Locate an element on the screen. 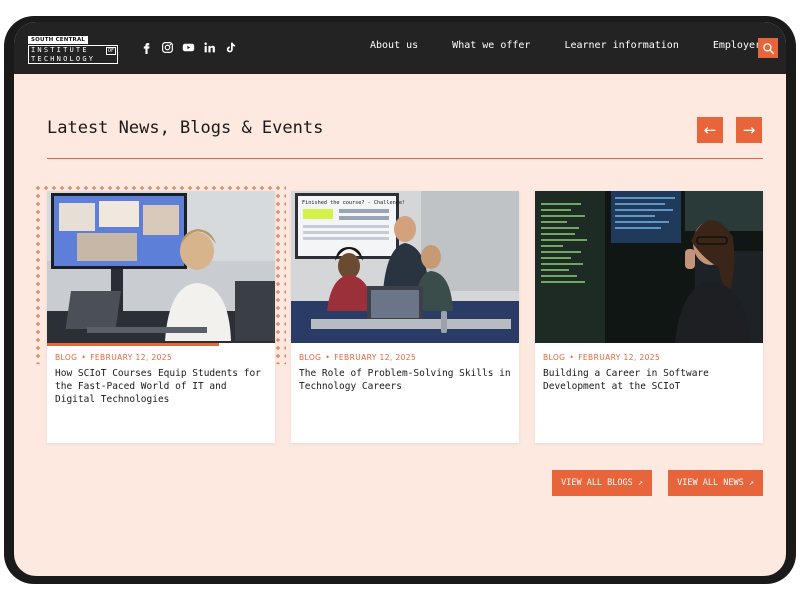  arrow-left-icon: ← is located at coordinates (710, 130).